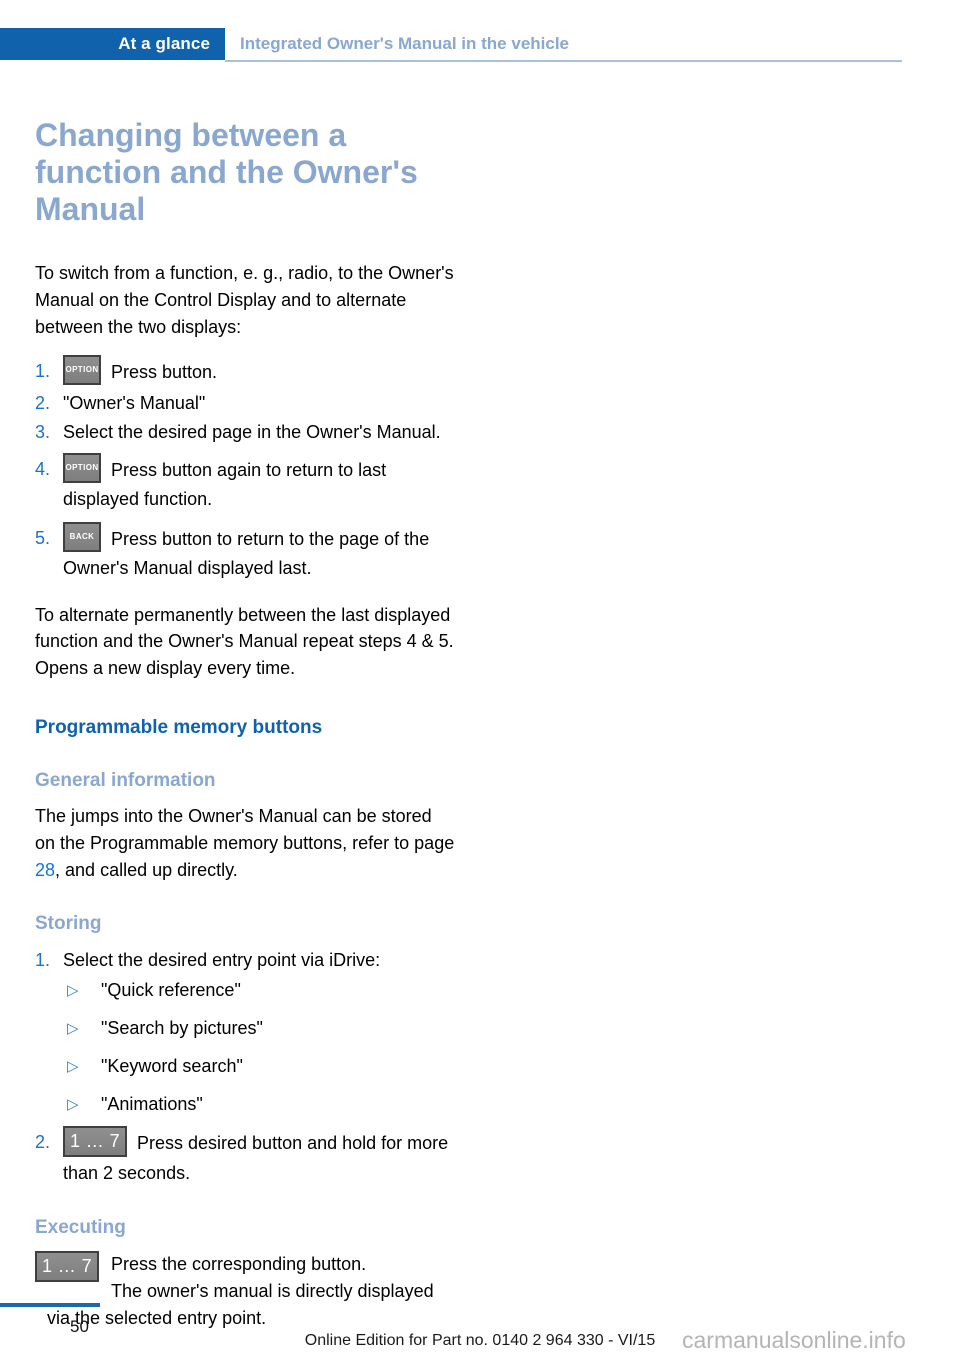 This screenshot has width=960, height=1362. I want to click on subsection-heading-storing: Storing, so click(68, 923).